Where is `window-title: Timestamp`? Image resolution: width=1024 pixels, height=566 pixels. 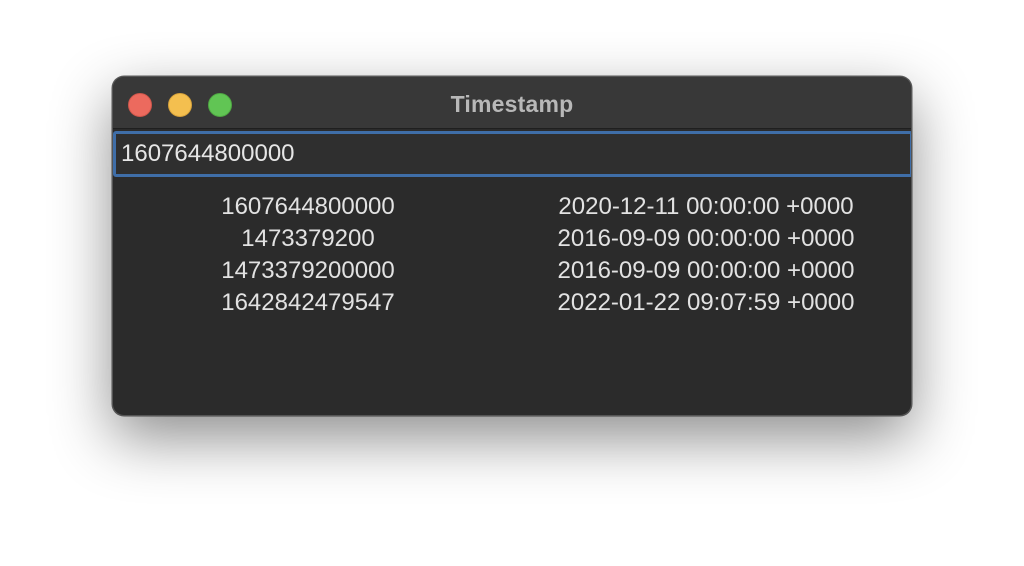
window-title: Timestamp is located at coordinates (512, 104).